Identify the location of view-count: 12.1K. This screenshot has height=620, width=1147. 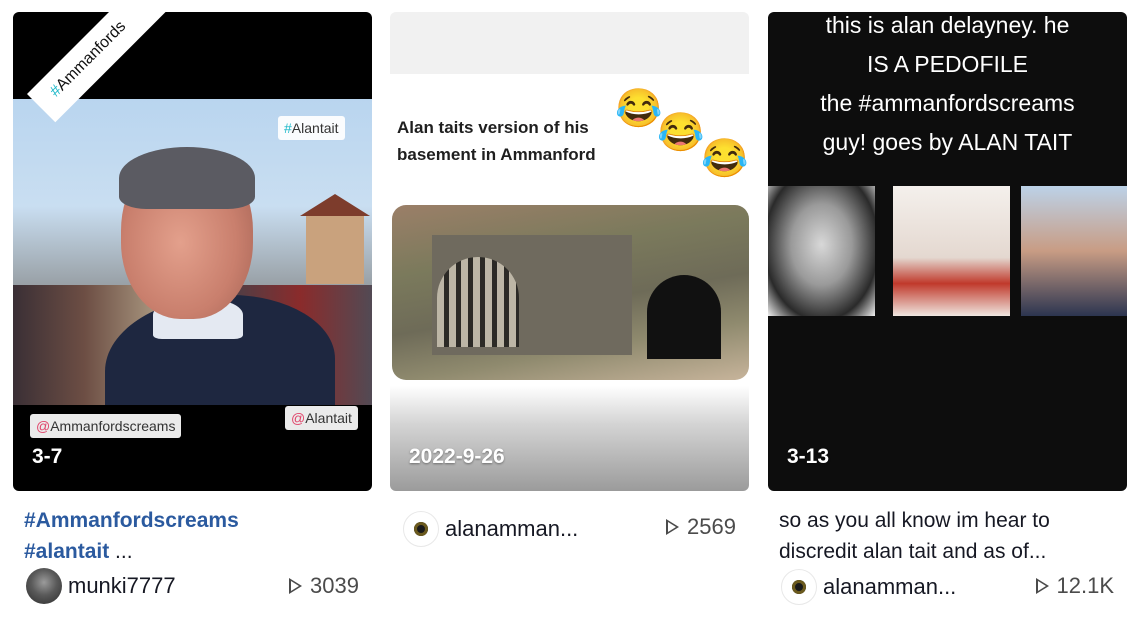
(1074, 586).